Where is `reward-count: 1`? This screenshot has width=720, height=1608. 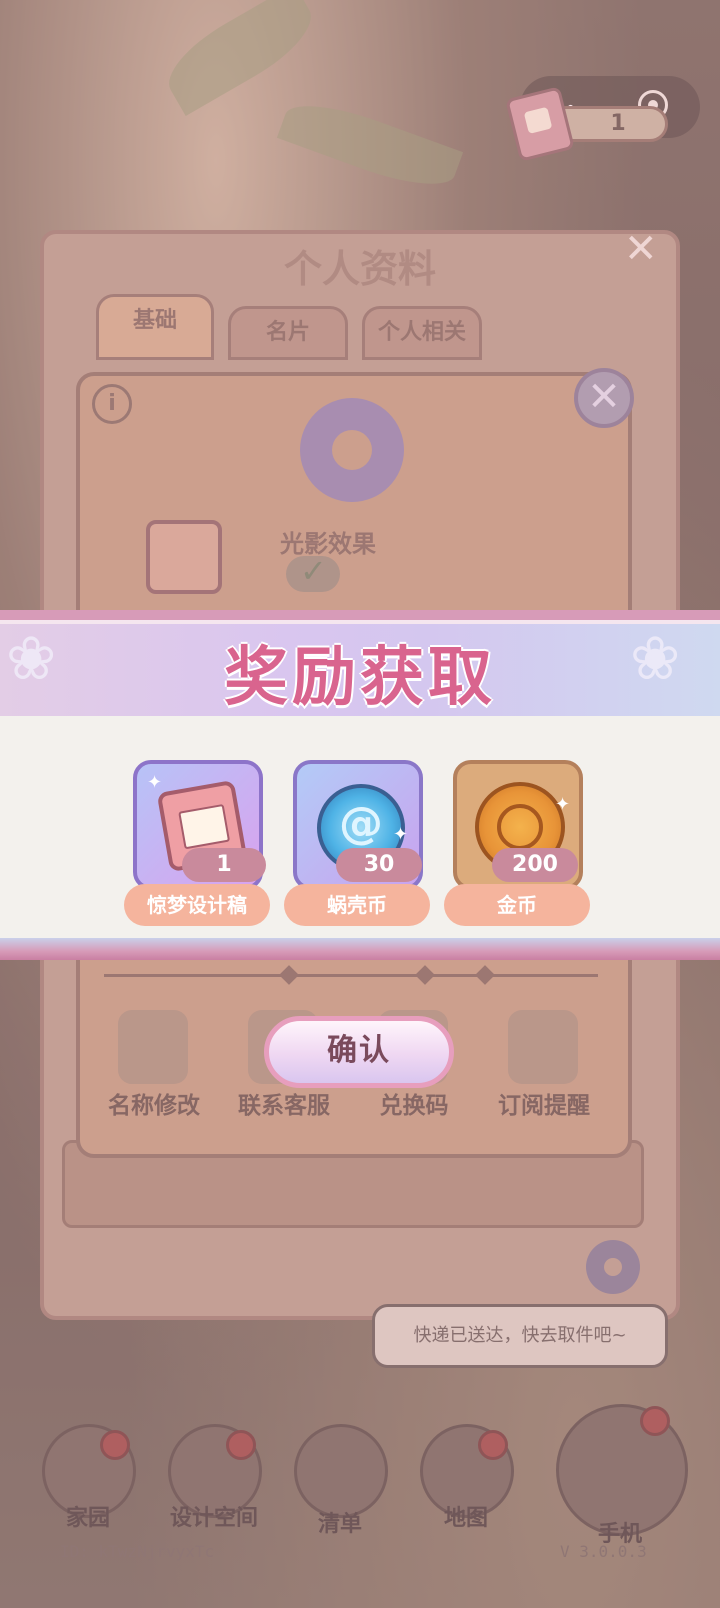
reward-count: 1 is located at coordinates (224, 865).